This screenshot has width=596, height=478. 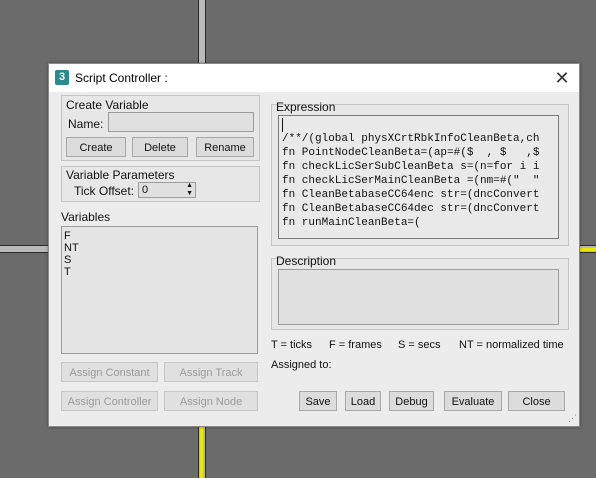 I want to click on name-label: Name:, so click(x=86, y=124).